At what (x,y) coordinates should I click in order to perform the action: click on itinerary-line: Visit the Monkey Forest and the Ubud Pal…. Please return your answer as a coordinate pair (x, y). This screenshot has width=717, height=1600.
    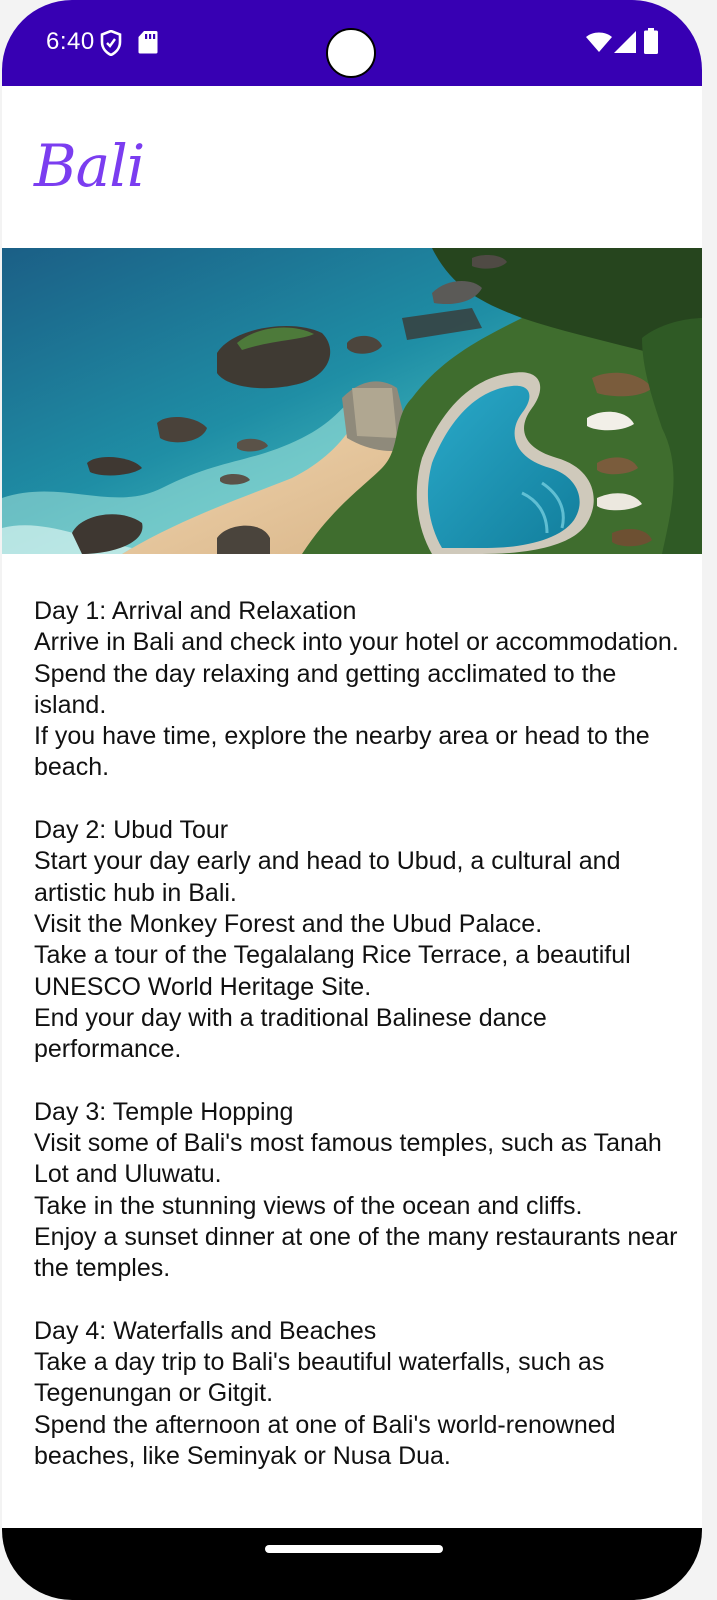
    Looking at the image, I should click on (288, 923).